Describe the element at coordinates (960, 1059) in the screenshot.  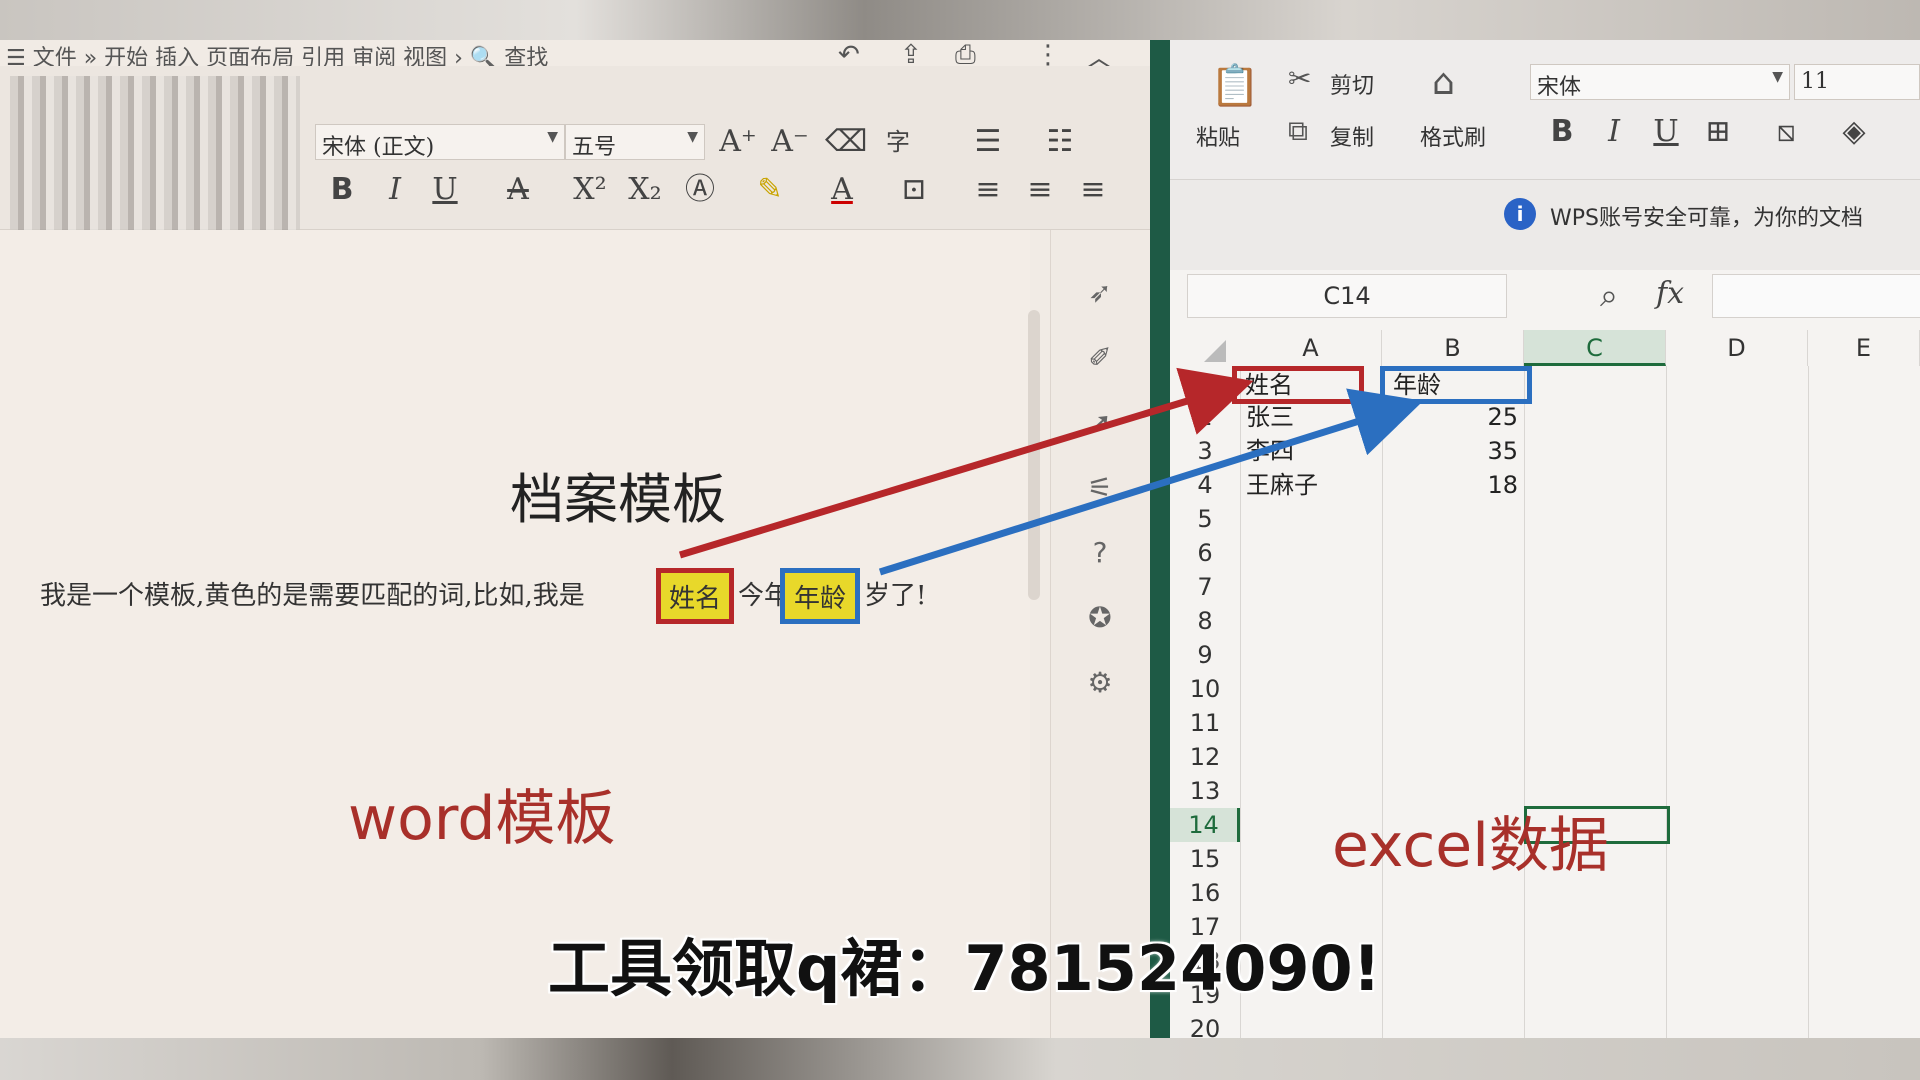
I see `background-strip-bottom` at that location.